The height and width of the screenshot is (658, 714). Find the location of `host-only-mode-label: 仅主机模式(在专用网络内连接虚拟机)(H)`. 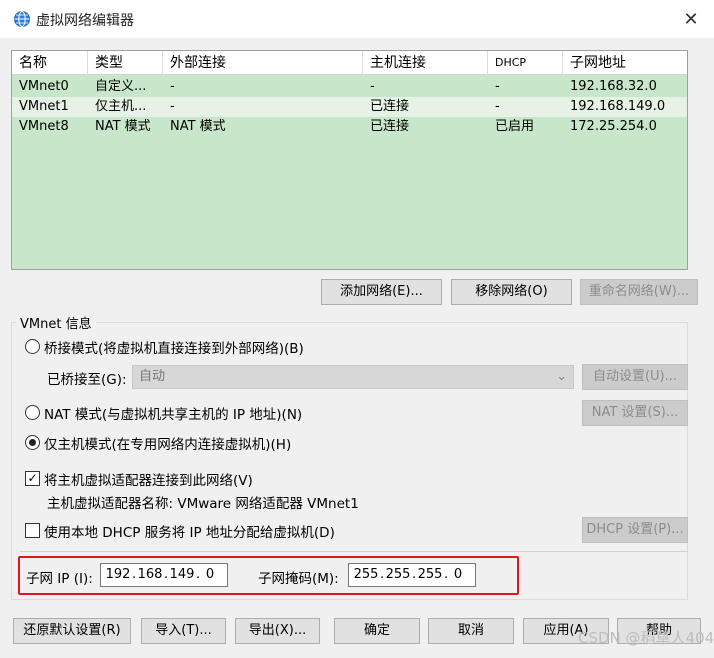

host-only-mode-label: 仅主机模式(在专用网络内连接虚拟机)(H) is located at coordinates (167, 443).